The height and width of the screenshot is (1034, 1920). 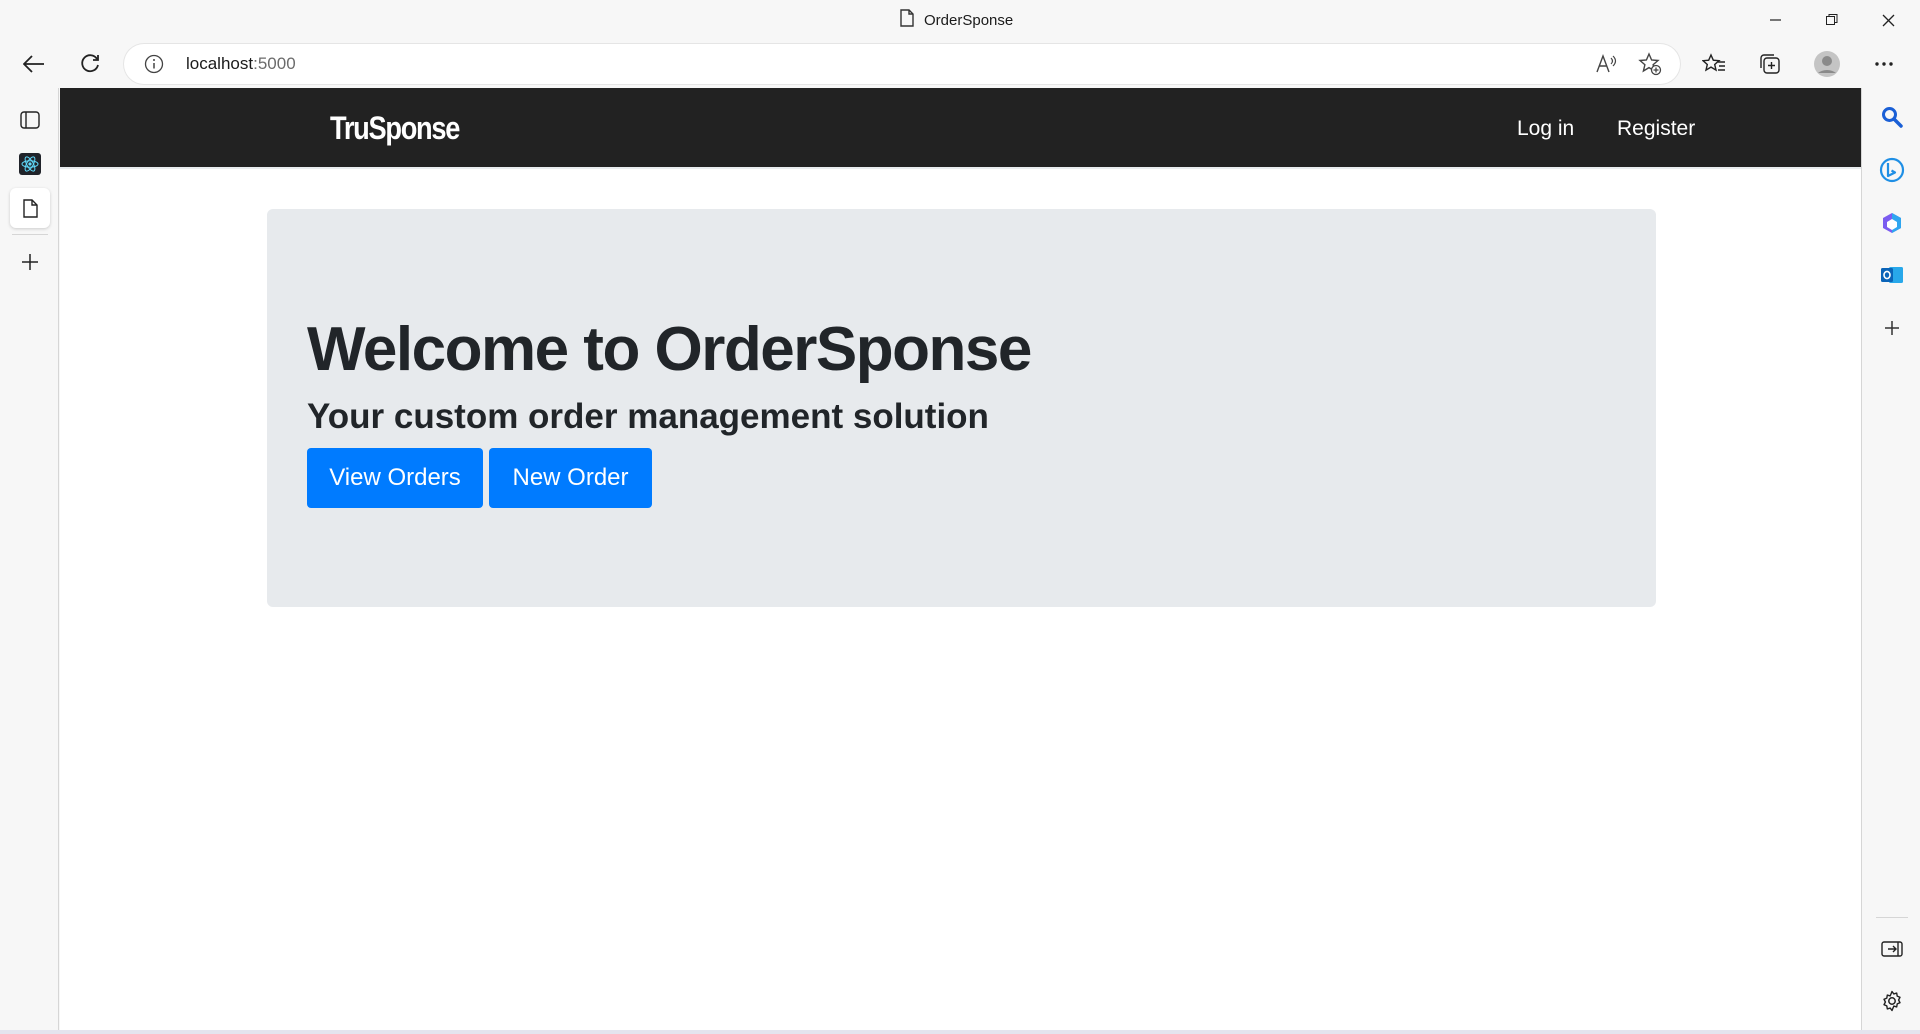 I want to click on office-sidebar-button, so click(x=1892, y=223).